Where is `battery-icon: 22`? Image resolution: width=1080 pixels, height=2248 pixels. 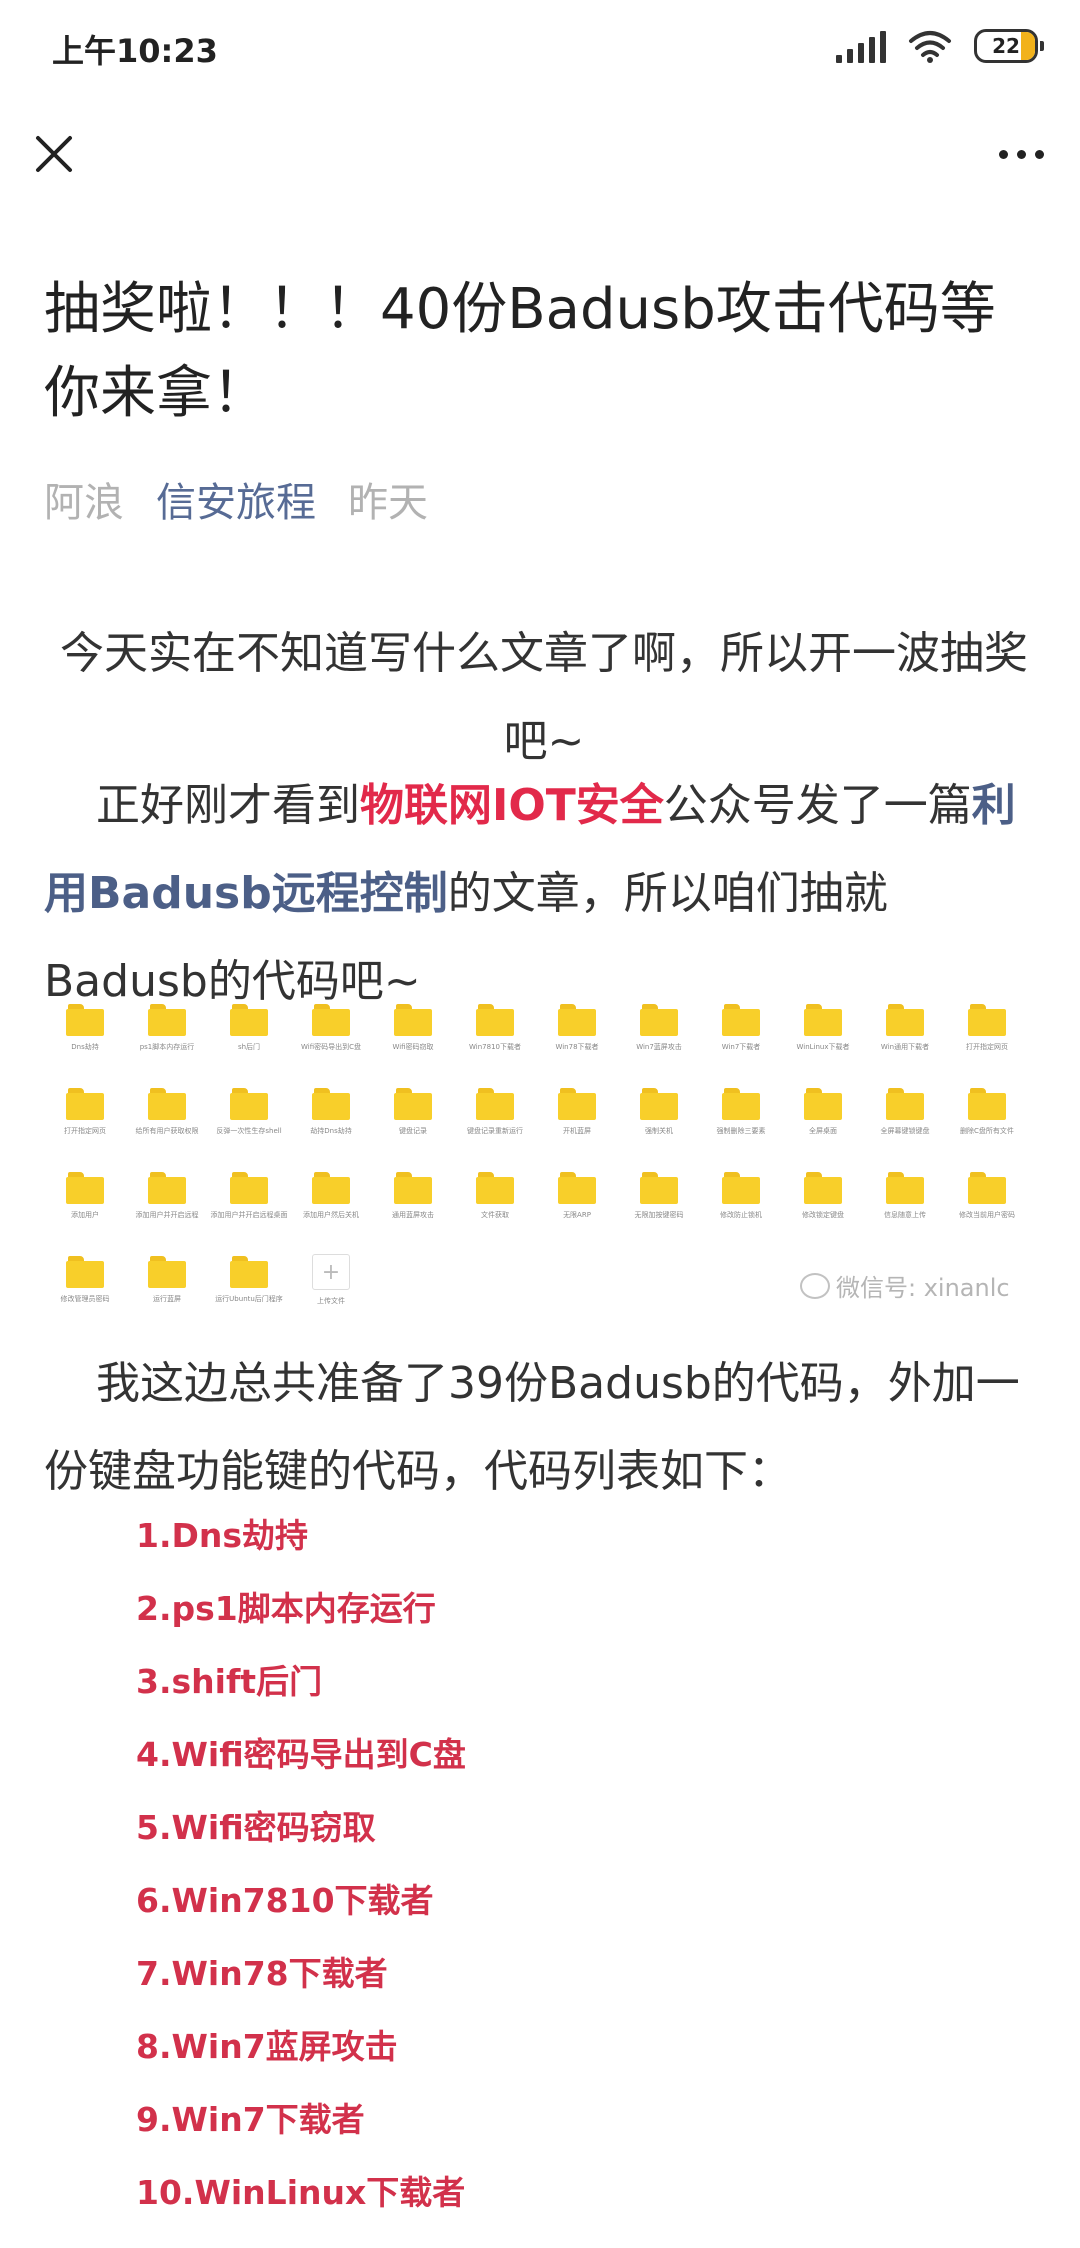 battery-icon: 22 is located at coordinates (1009, 46).